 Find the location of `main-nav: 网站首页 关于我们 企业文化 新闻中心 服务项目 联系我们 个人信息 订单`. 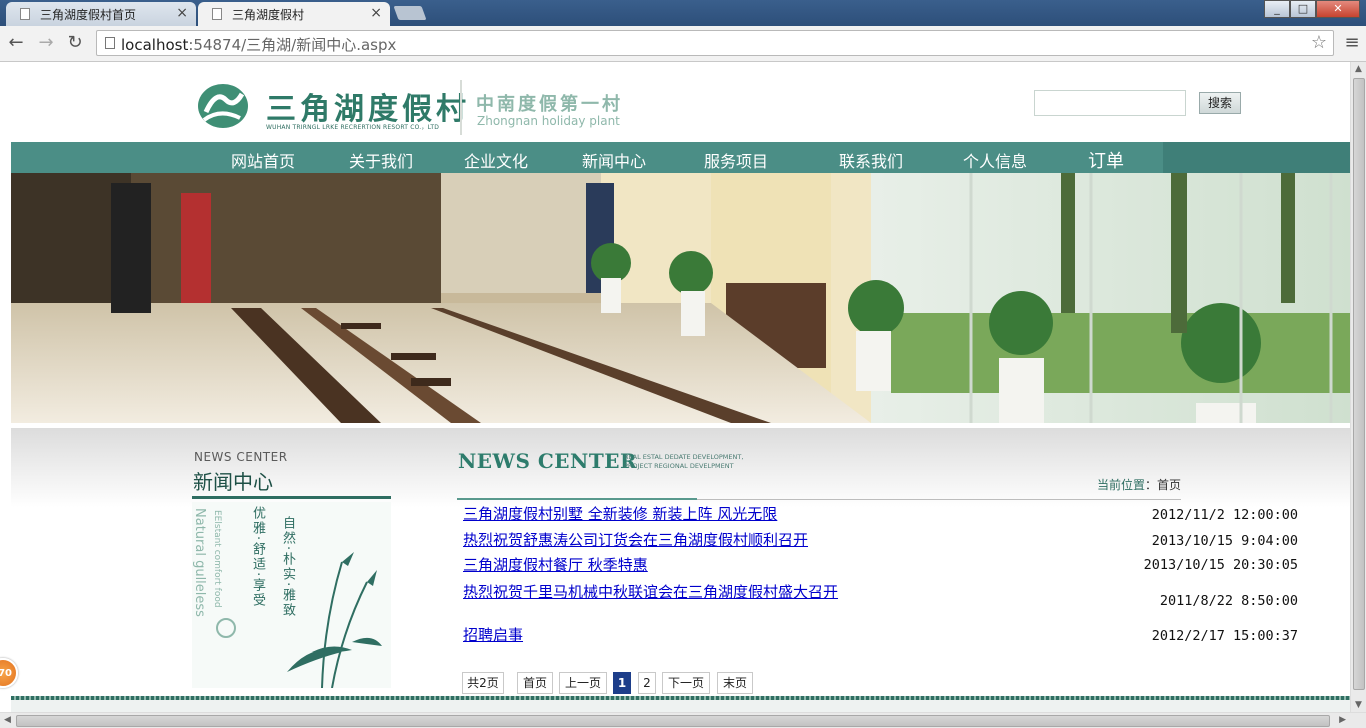

main-nav: 网站首页 关于我们 企业文化 新闻中心 服务项目 联系我们 个人信息 订单 is located at coordinates (680, 157).